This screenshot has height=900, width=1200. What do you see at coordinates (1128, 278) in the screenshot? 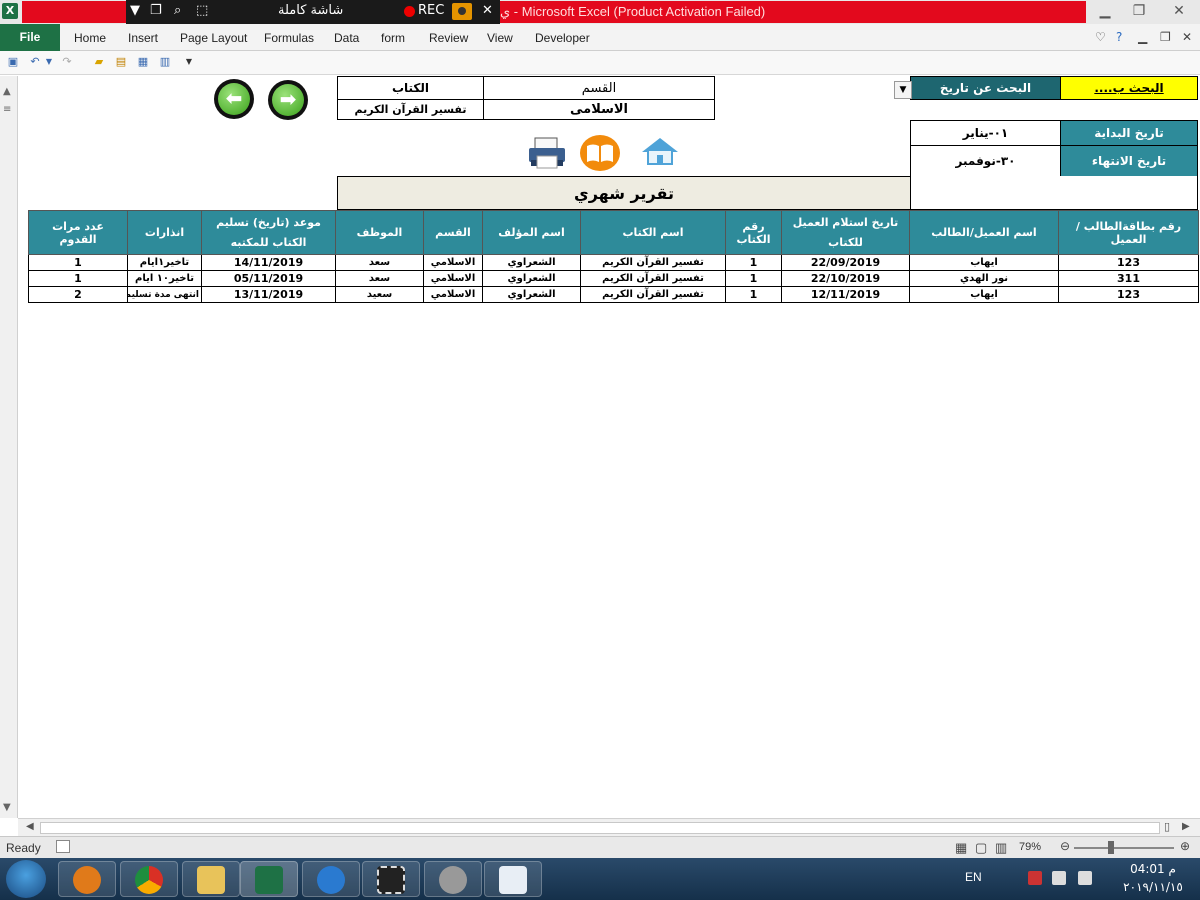
I see `table-cell: 311` at bounding box center [1128, 278].